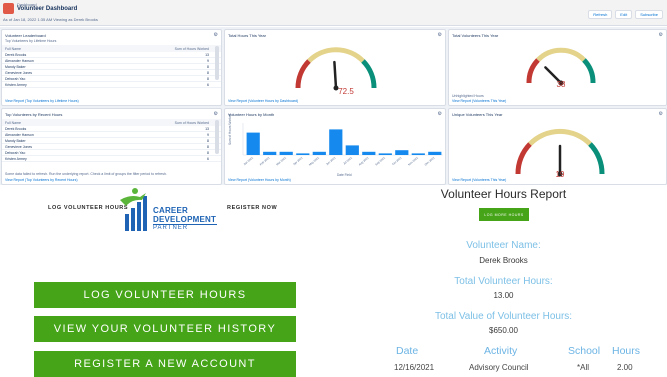 The height and width of the screenshot is (377, 667). I want to click on logo-bar, so click(127, 222).